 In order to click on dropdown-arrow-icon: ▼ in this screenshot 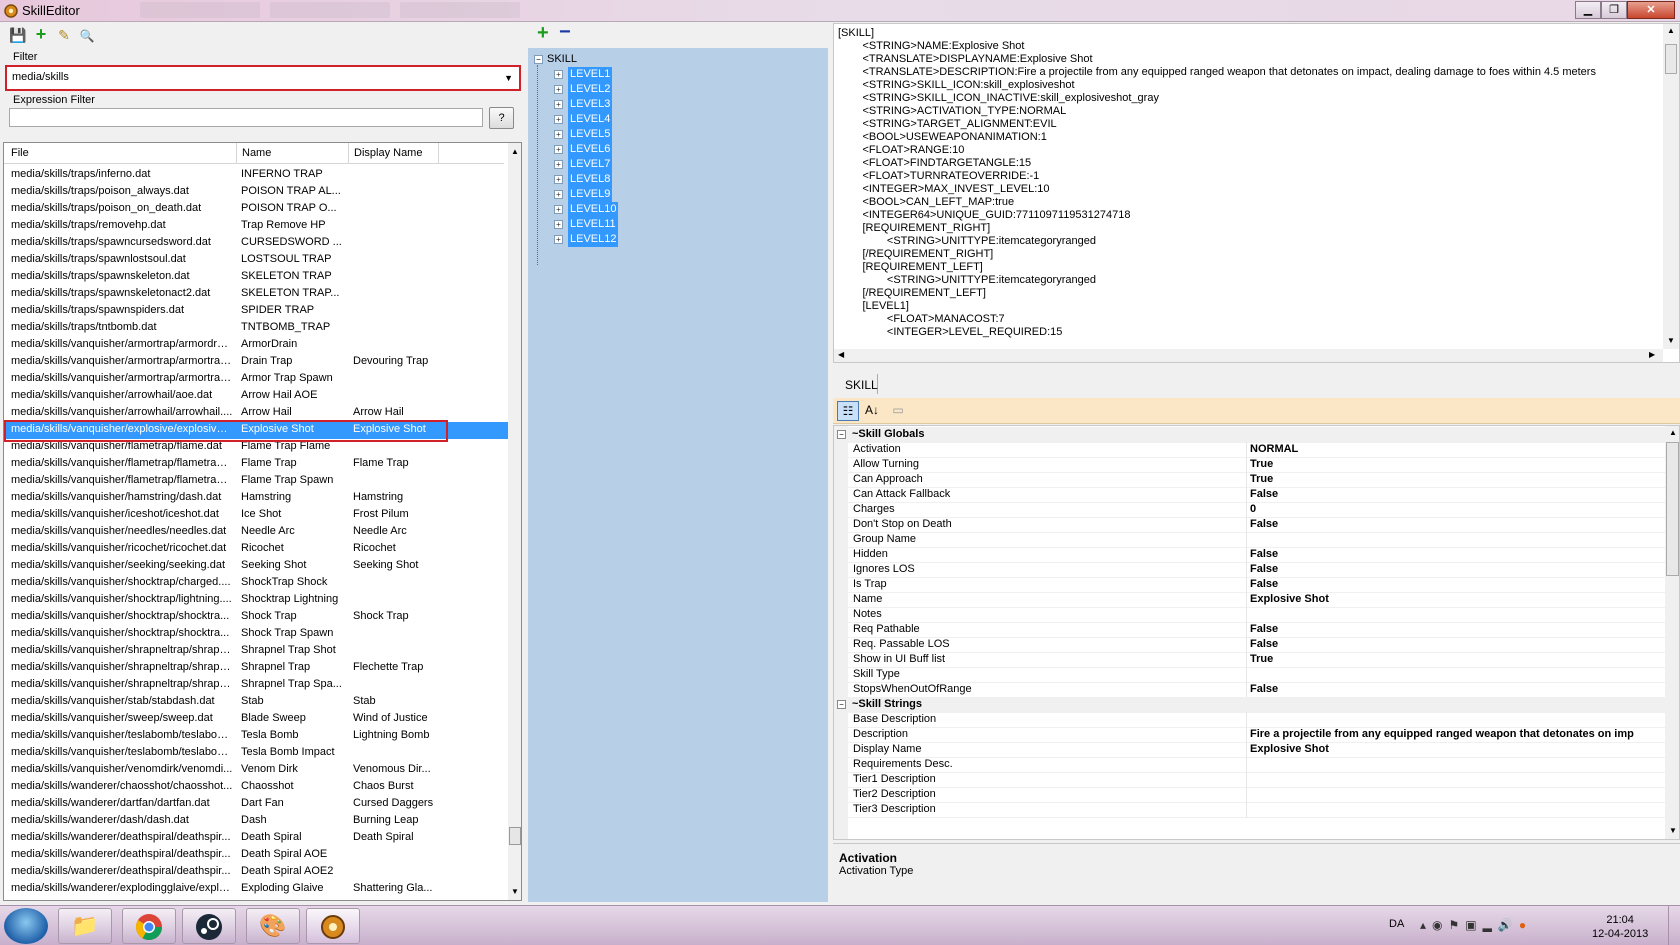, I will do `click(508, 78)`.